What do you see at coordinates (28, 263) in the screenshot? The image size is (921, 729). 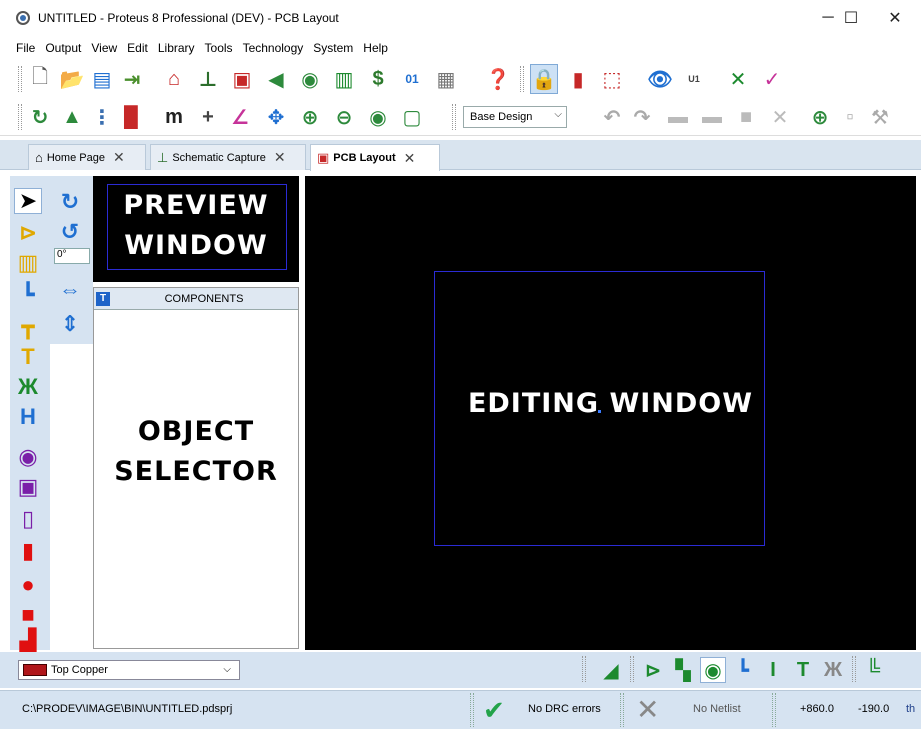 I see `package-mode-icon: ▥` at bounding box center [28, 263].